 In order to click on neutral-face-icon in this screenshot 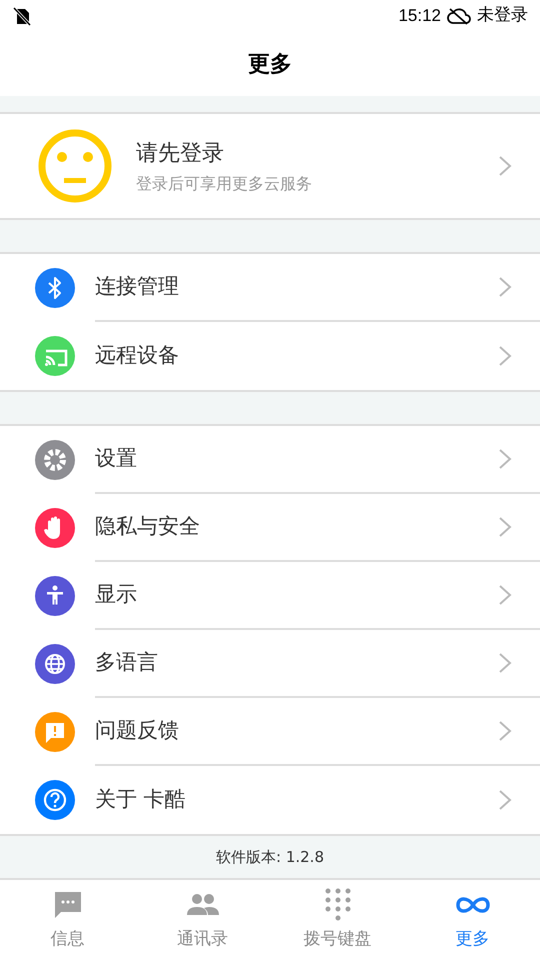, I will do `click(75, 166)`.